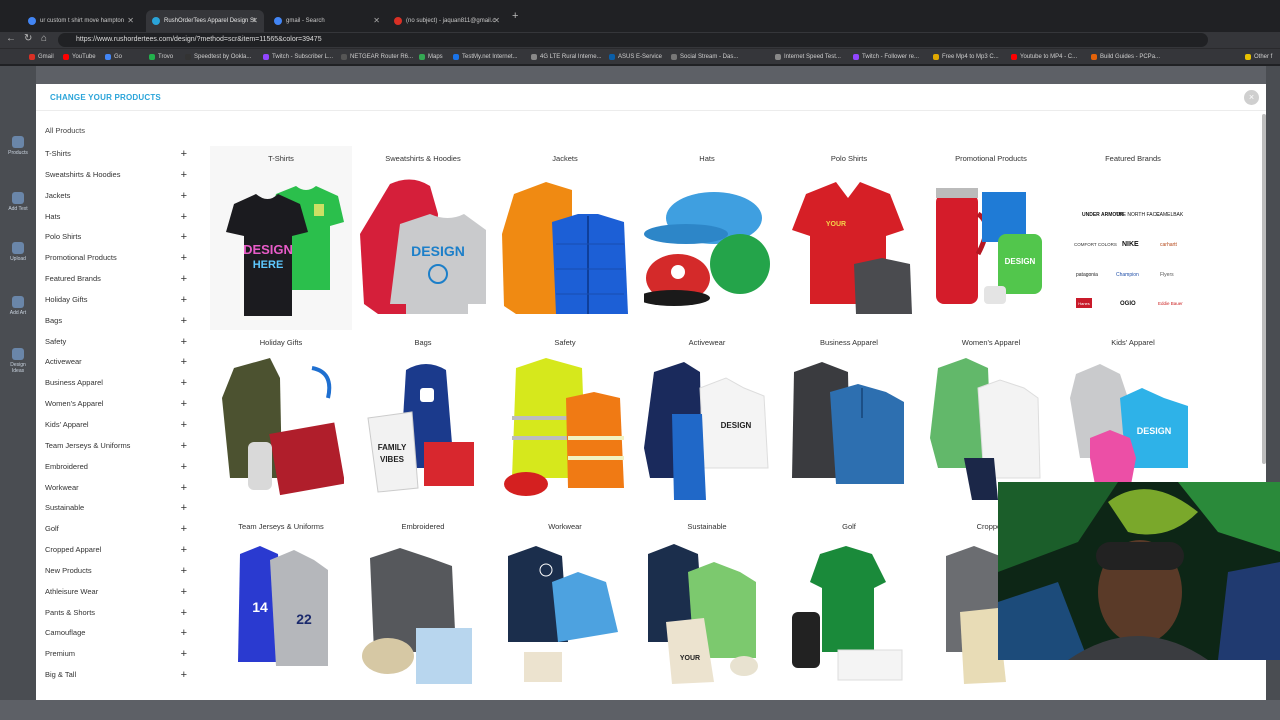  I want to click on all-products-link: All Products, so click(65, 130).